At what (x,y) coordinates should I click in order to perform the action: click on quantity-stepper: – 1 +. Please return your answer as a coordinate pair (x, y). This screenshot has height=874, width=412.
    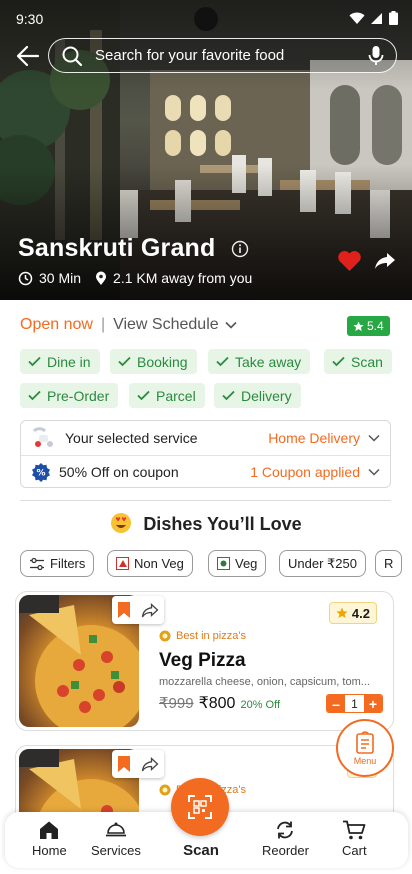
    Looking at the image, I should click on (354, 703).